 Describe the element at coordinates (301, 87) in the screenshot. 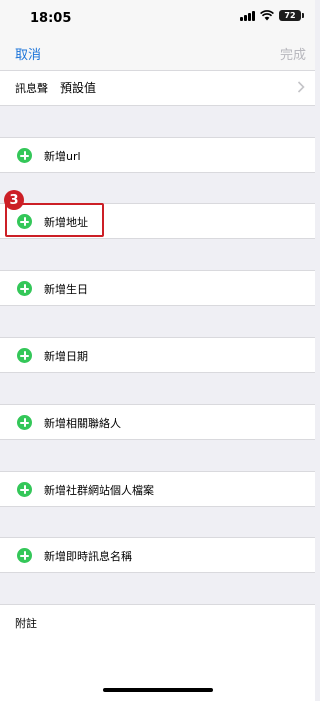

I see `chevron-right-icon` at that location.